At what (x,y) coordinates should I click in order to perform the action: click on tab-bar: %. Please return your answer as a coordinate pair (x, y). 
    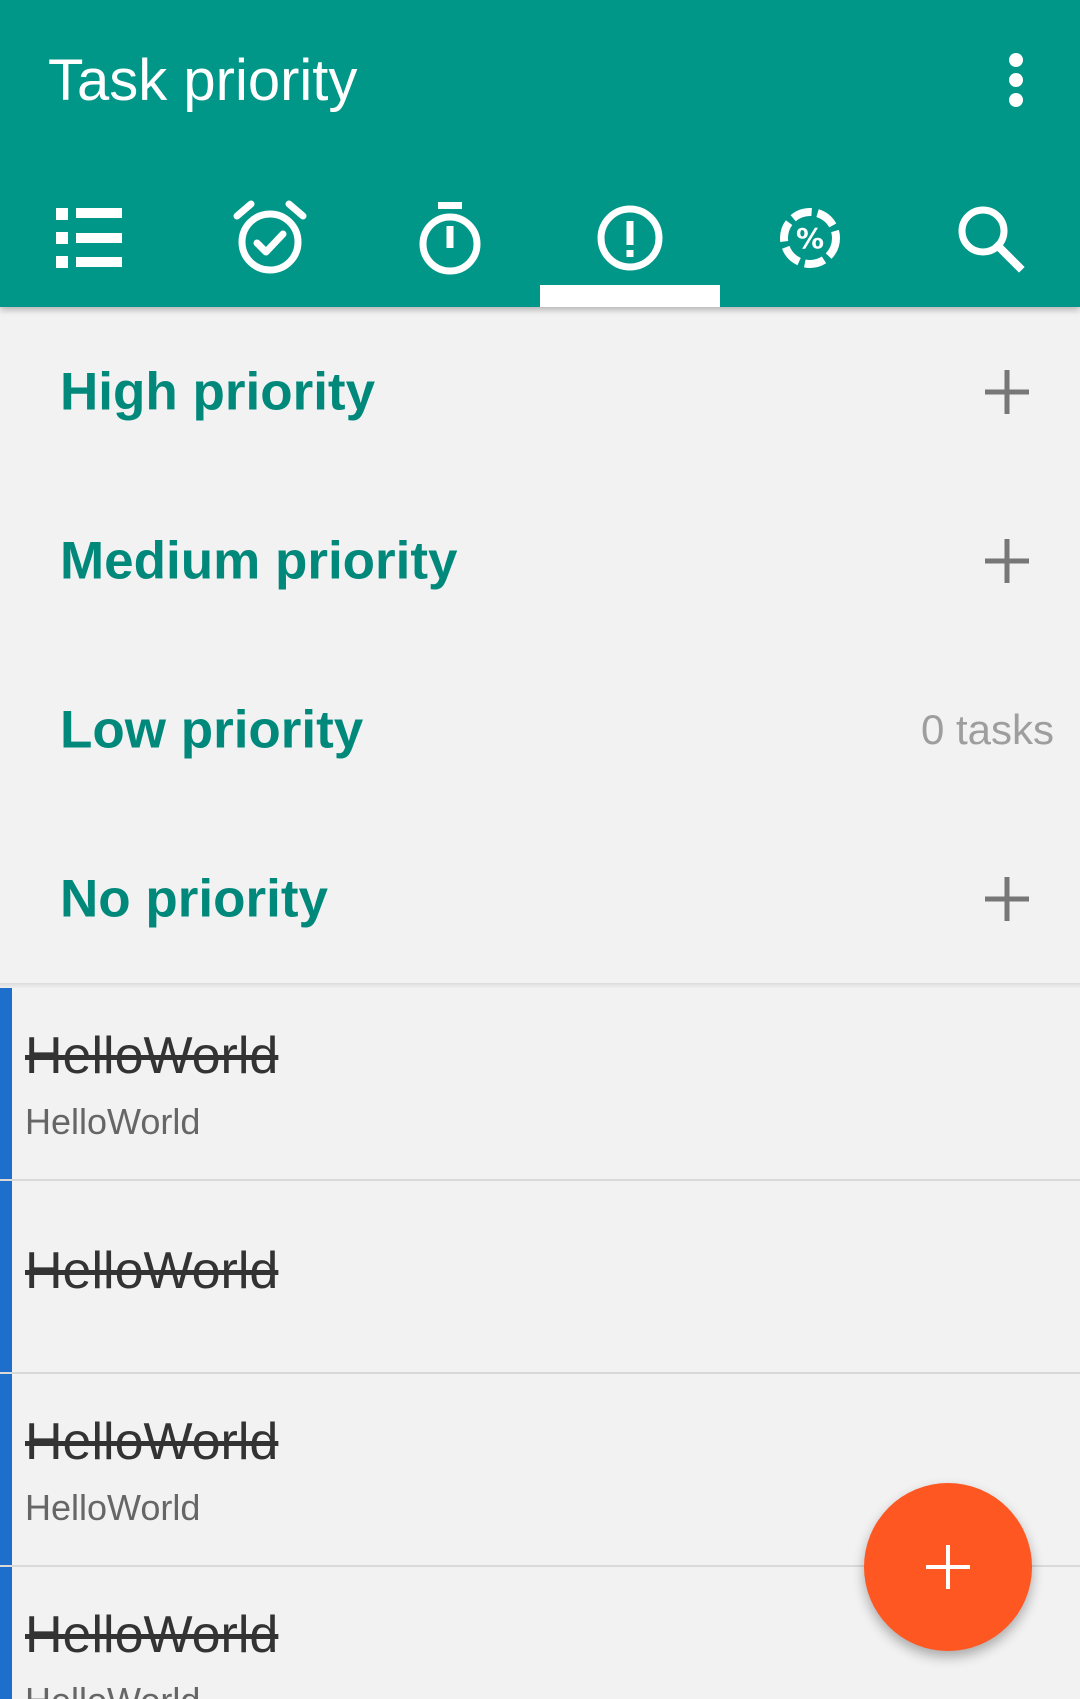
    Looking at the image, I should click on (540, 243).